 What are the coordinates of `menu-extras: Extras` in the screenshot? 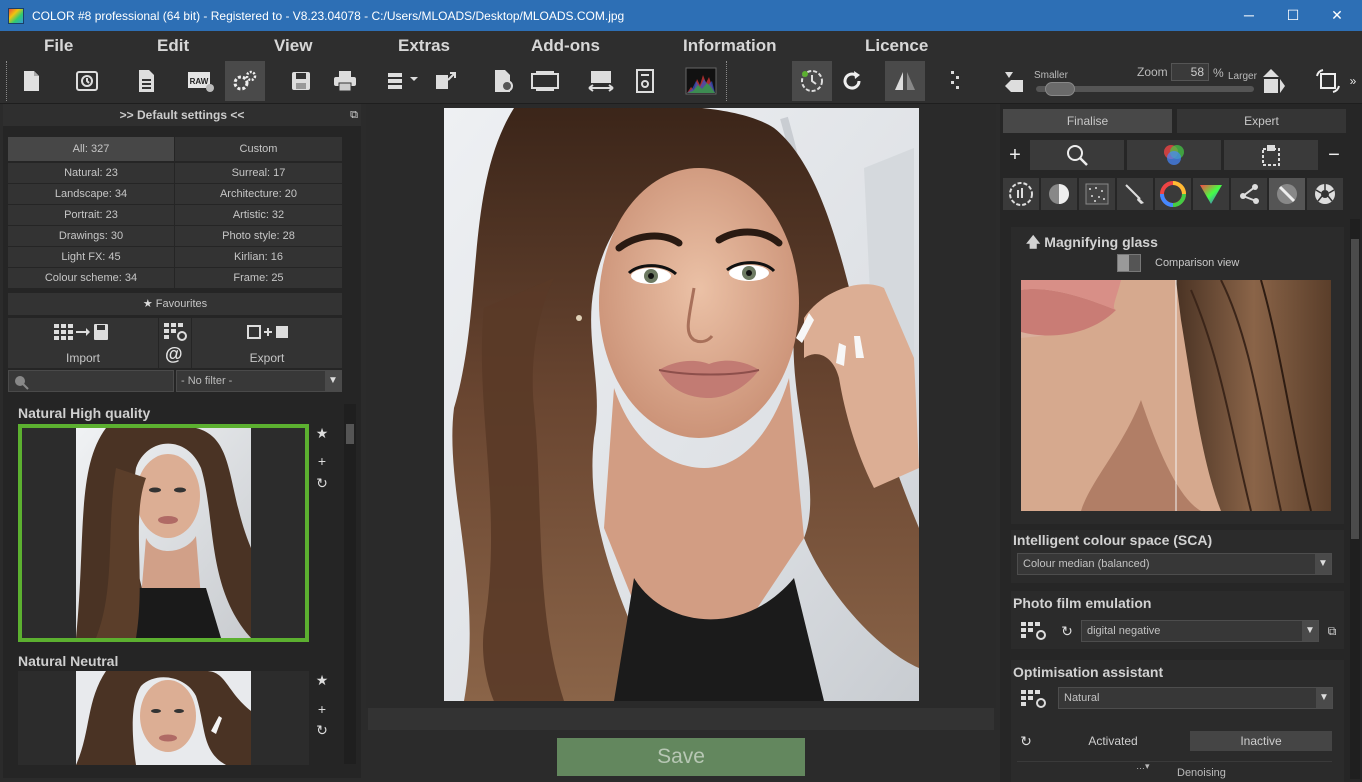 It's located at (424, 46).